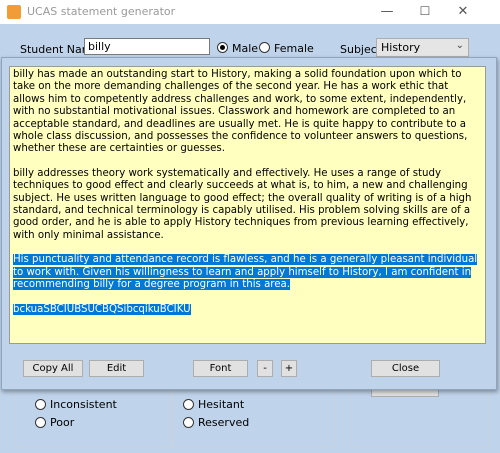 This screenshot has height=453, width=500. Describe the element at coordinates (264, 47) in the screenshot. I see `female-radio` at that location.